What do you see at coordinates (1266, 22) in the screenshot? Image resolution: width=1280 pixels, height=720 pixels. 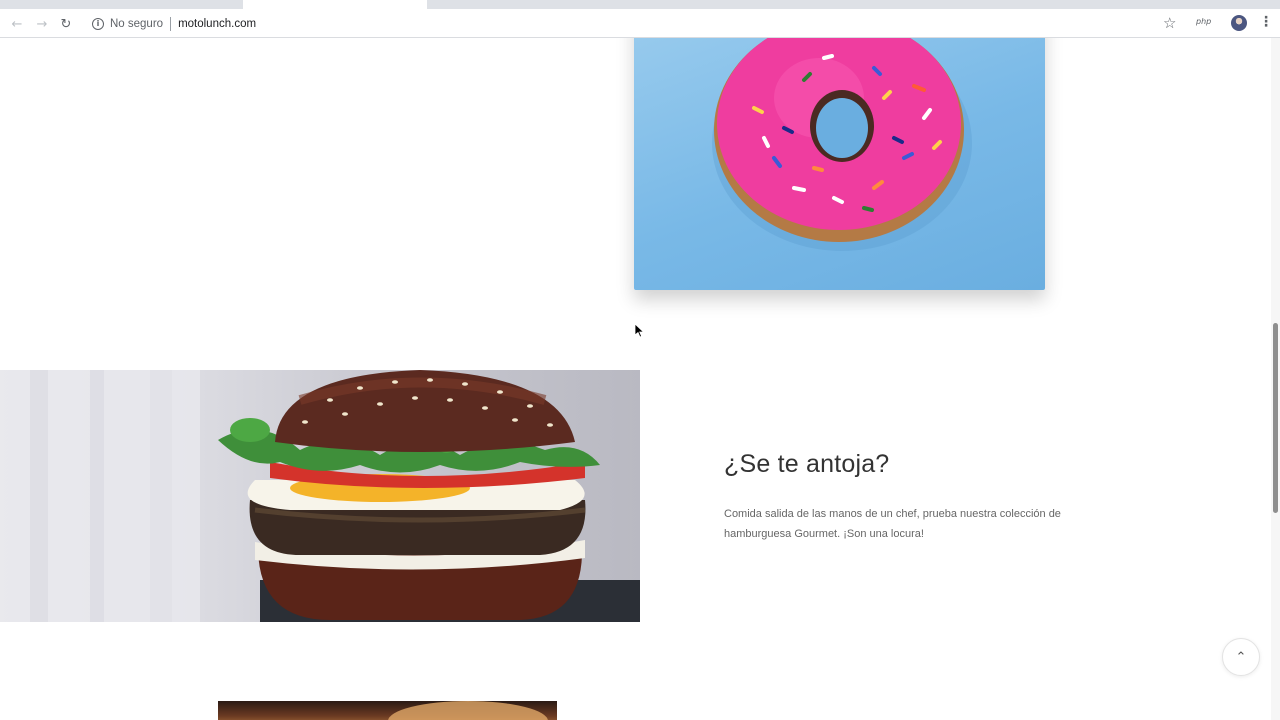 I see `menu-icon: ⋮` at bounding box center [1266, 22].